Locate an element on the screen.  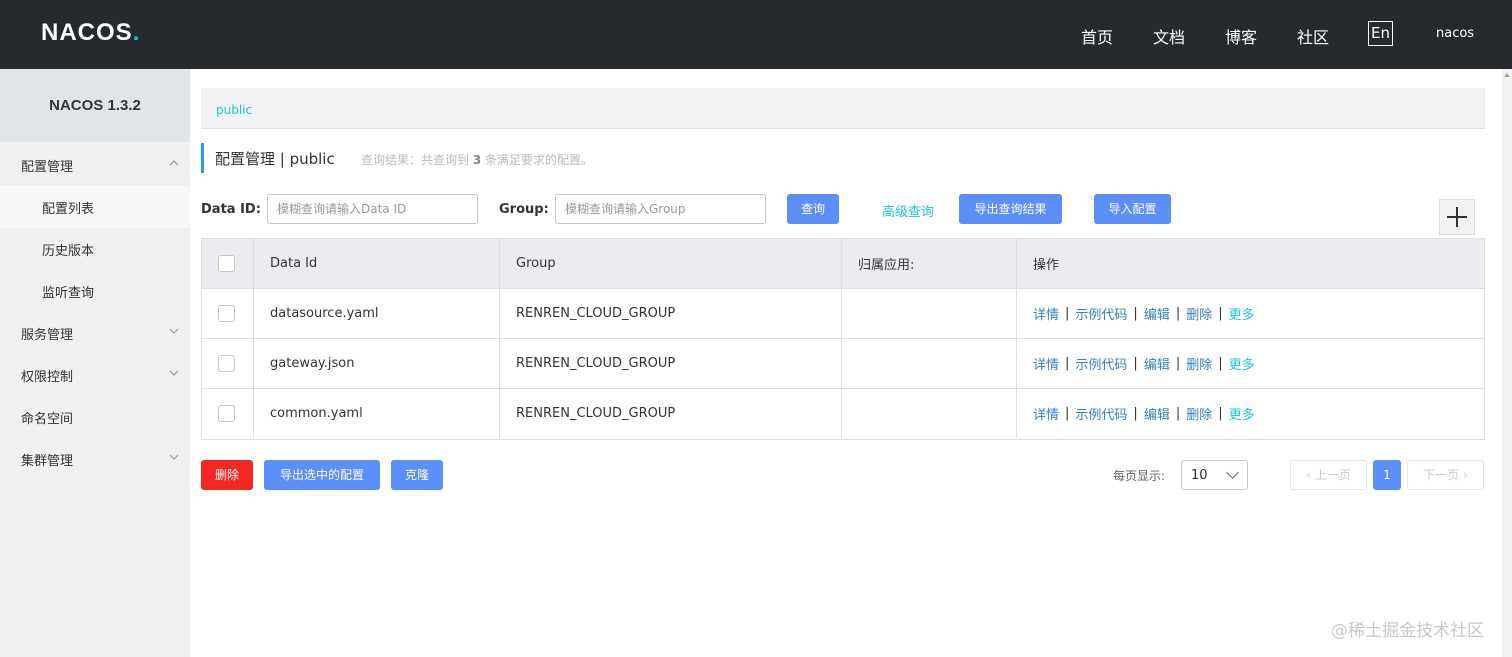
next-page-button: 下一页 › is located at coordinates (1445, 475).